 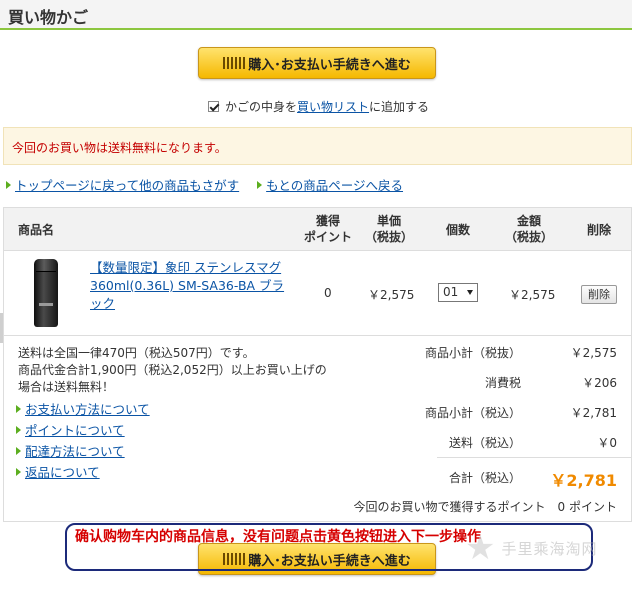 I want to click on table-header: 商品名 獲得 ポイント 単価 （税抜） 個数 金額 （税抜） 削除, so click(x=317, y=229).